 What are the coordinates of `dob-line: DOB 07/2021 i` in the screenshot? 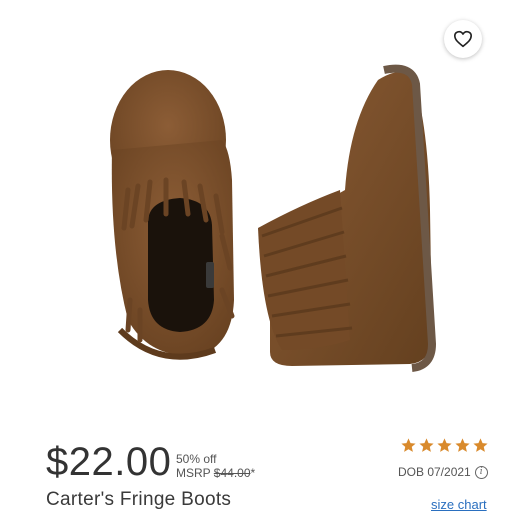 It's located at (443, 472).